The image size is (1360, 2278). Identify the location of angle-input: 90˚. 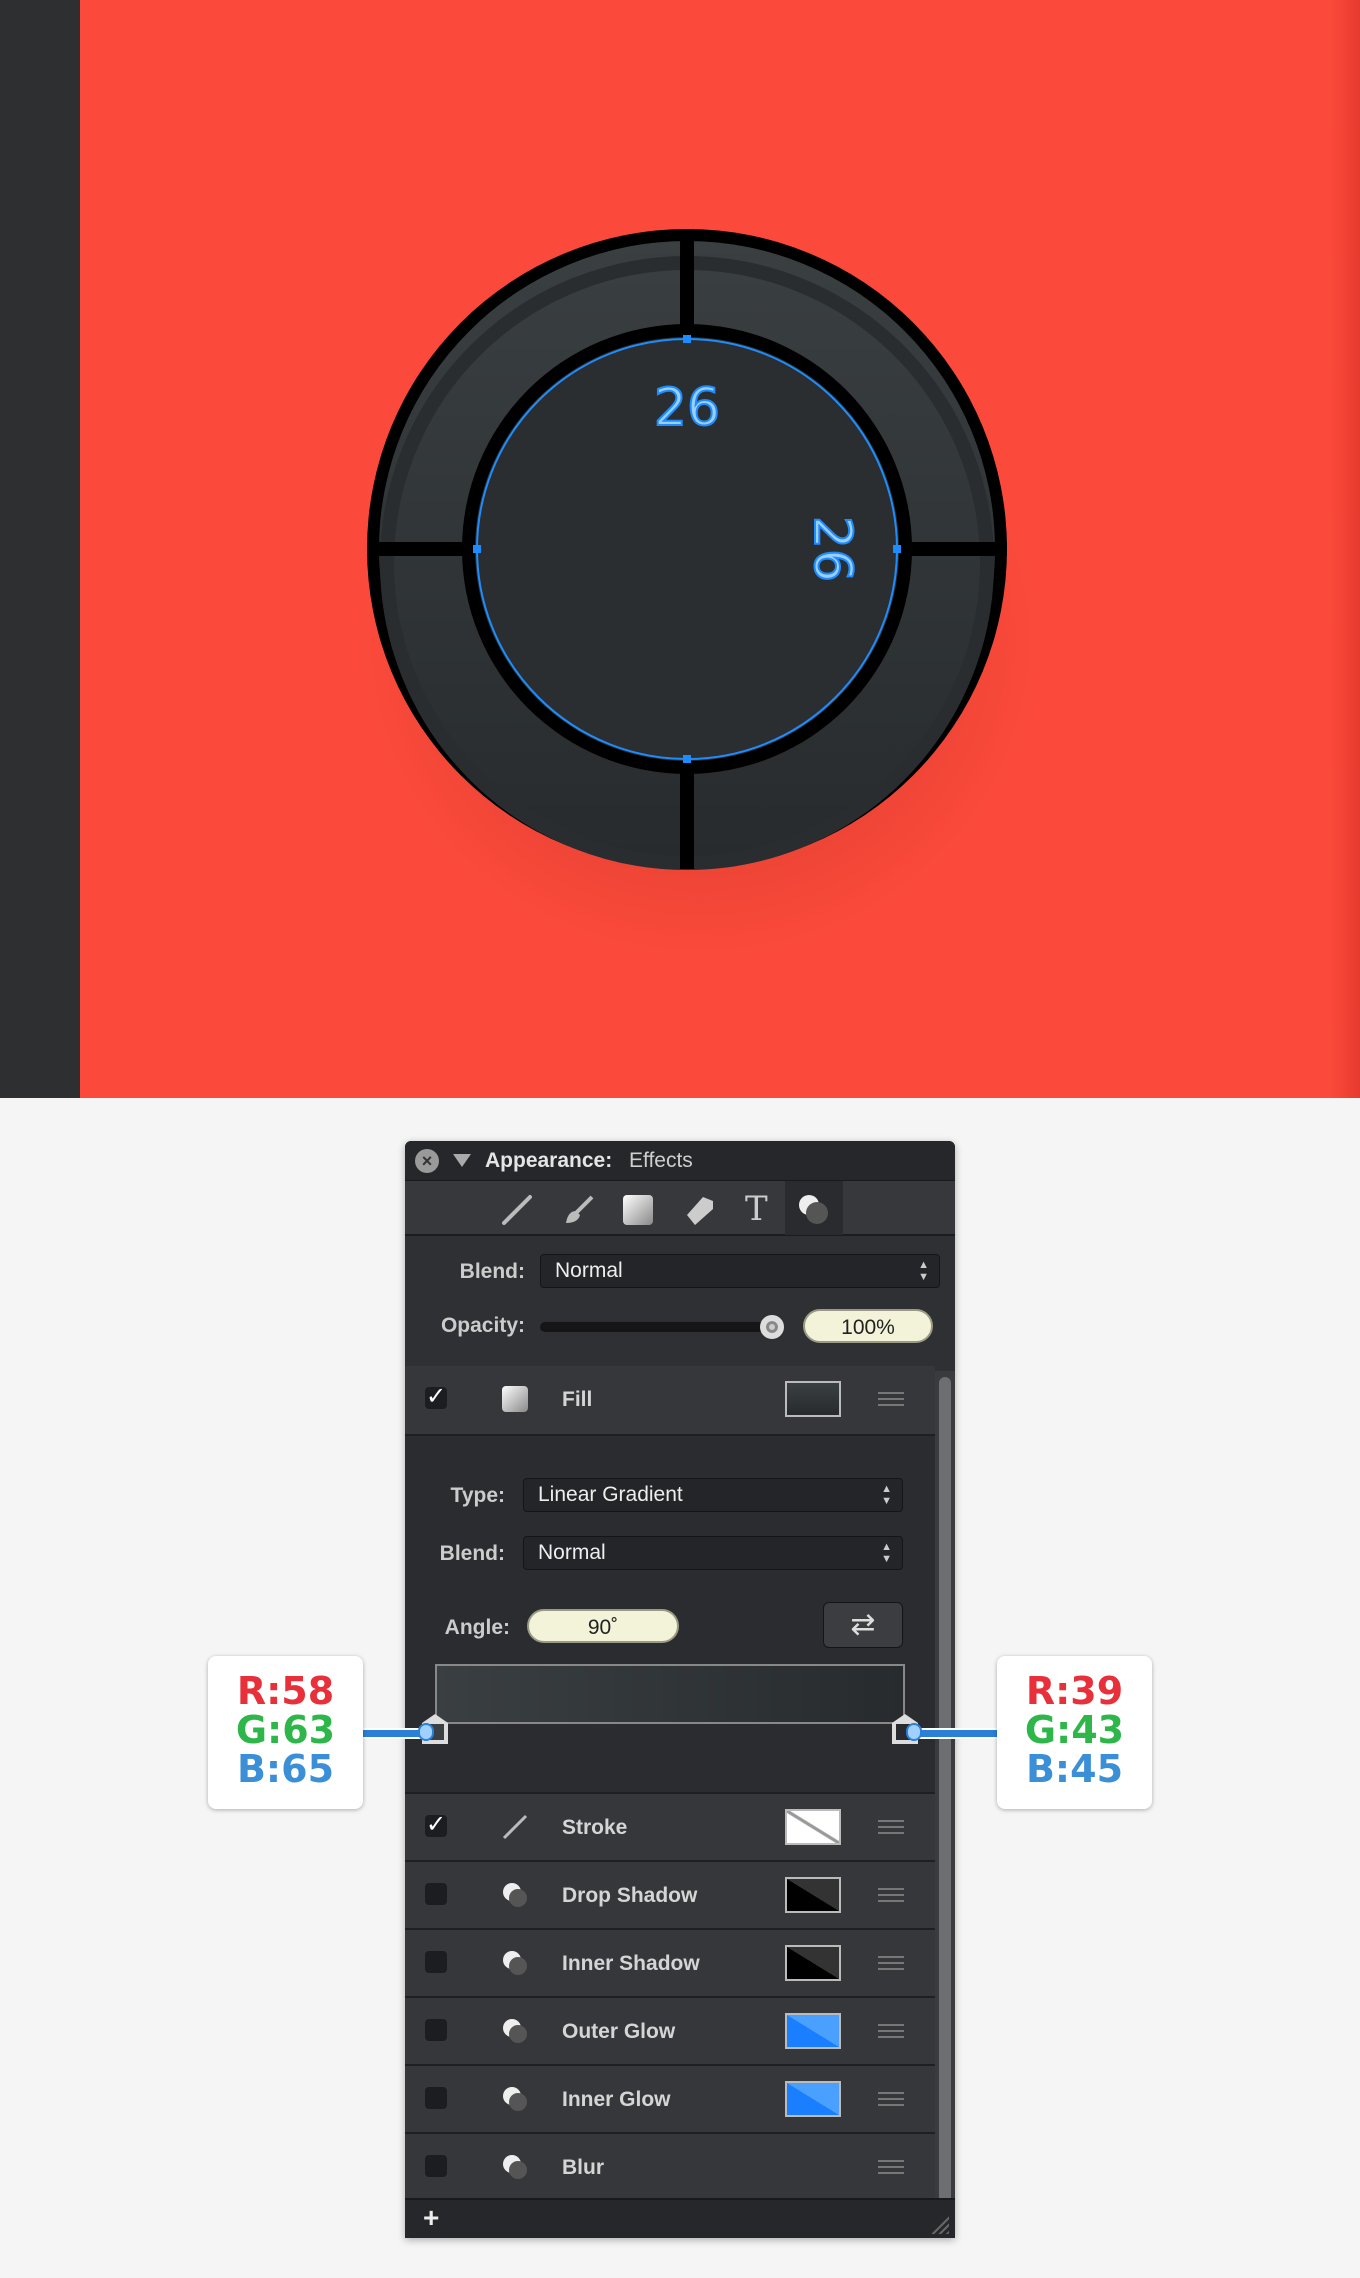
(603, 1626).